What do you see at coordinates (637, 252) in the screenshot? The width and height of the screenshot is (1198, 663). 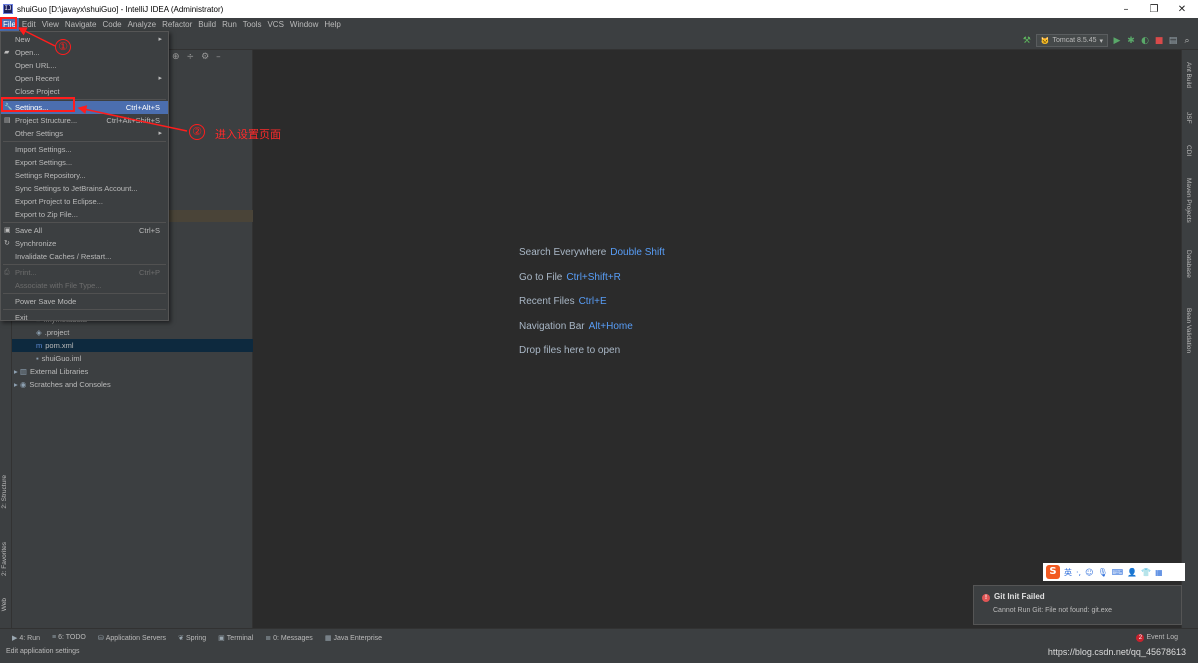 I see `hint-shortcut: Double Shift` at bounding box center [637, 252].